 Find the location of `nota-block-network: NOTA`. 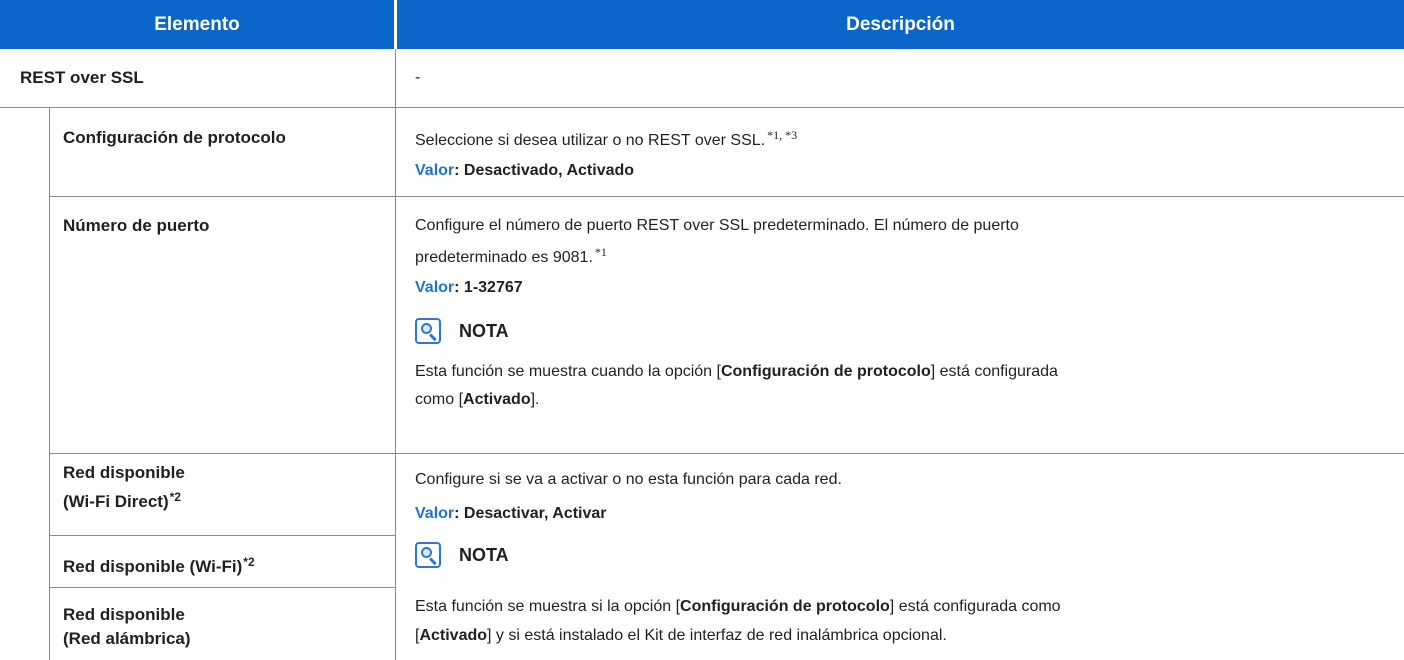

nota-block-network: NOTA is located at coordinates (462, 555).